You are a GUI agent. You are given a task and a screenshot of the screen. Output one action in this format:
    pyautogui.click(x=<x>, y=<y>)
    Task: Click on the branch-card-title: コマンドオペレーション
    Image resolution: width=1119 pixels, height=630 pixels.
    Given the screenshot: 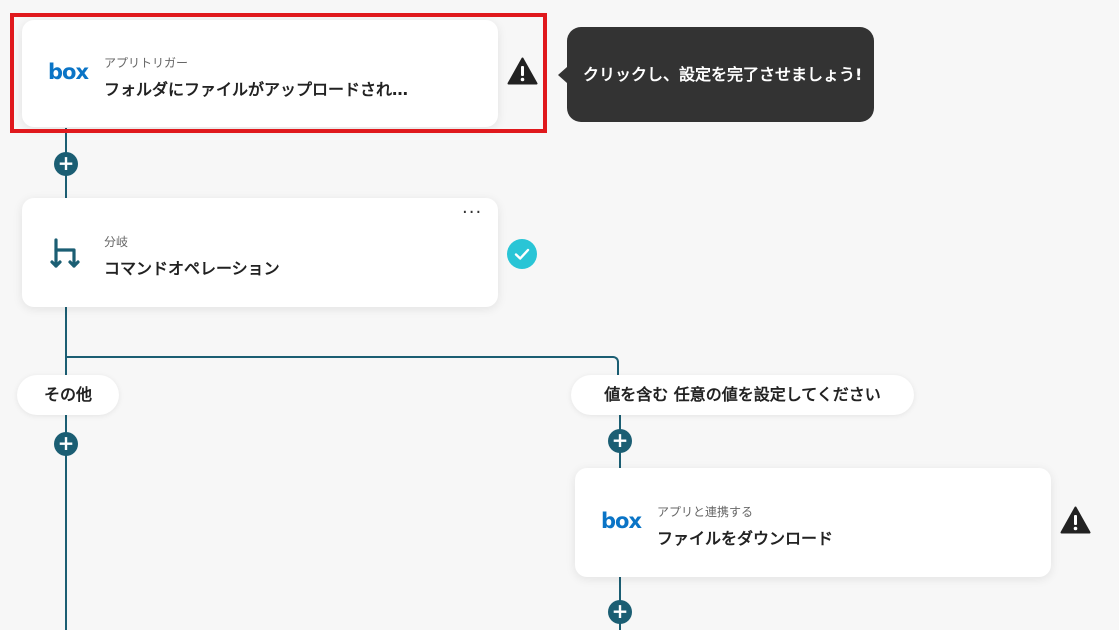 What is the action you would take?
    pyautogui.click(x=192, y=268)
    